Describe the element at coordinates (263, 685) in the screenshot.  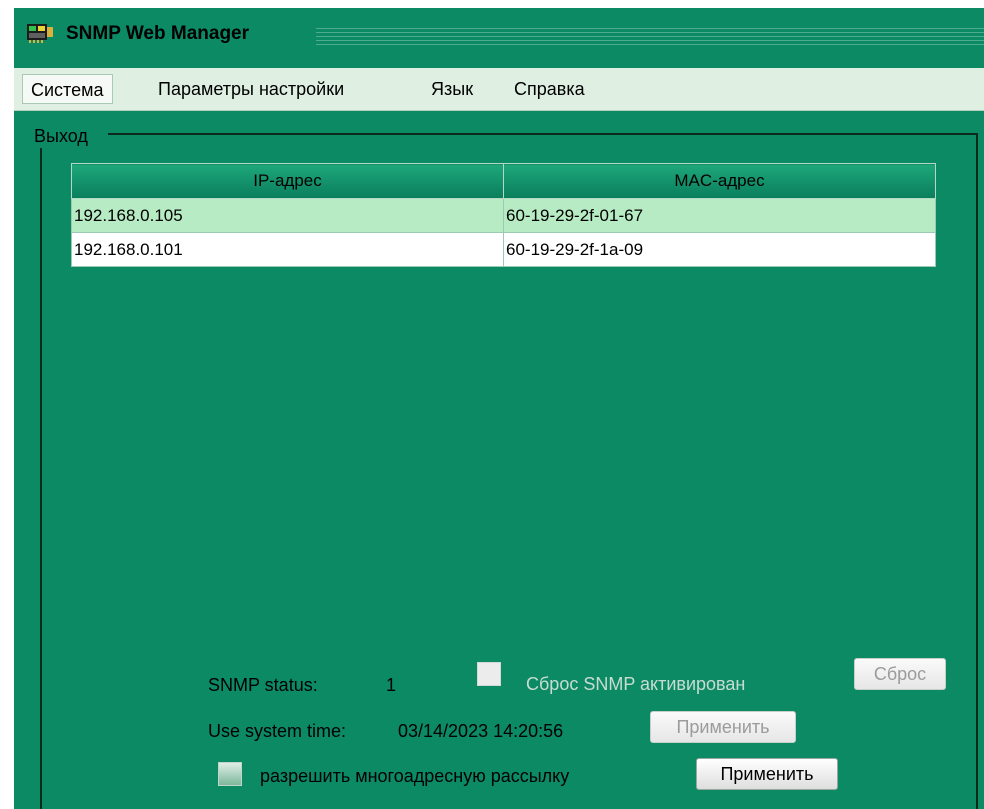
I see `snmp-status-label: SNMP status:` at that location.